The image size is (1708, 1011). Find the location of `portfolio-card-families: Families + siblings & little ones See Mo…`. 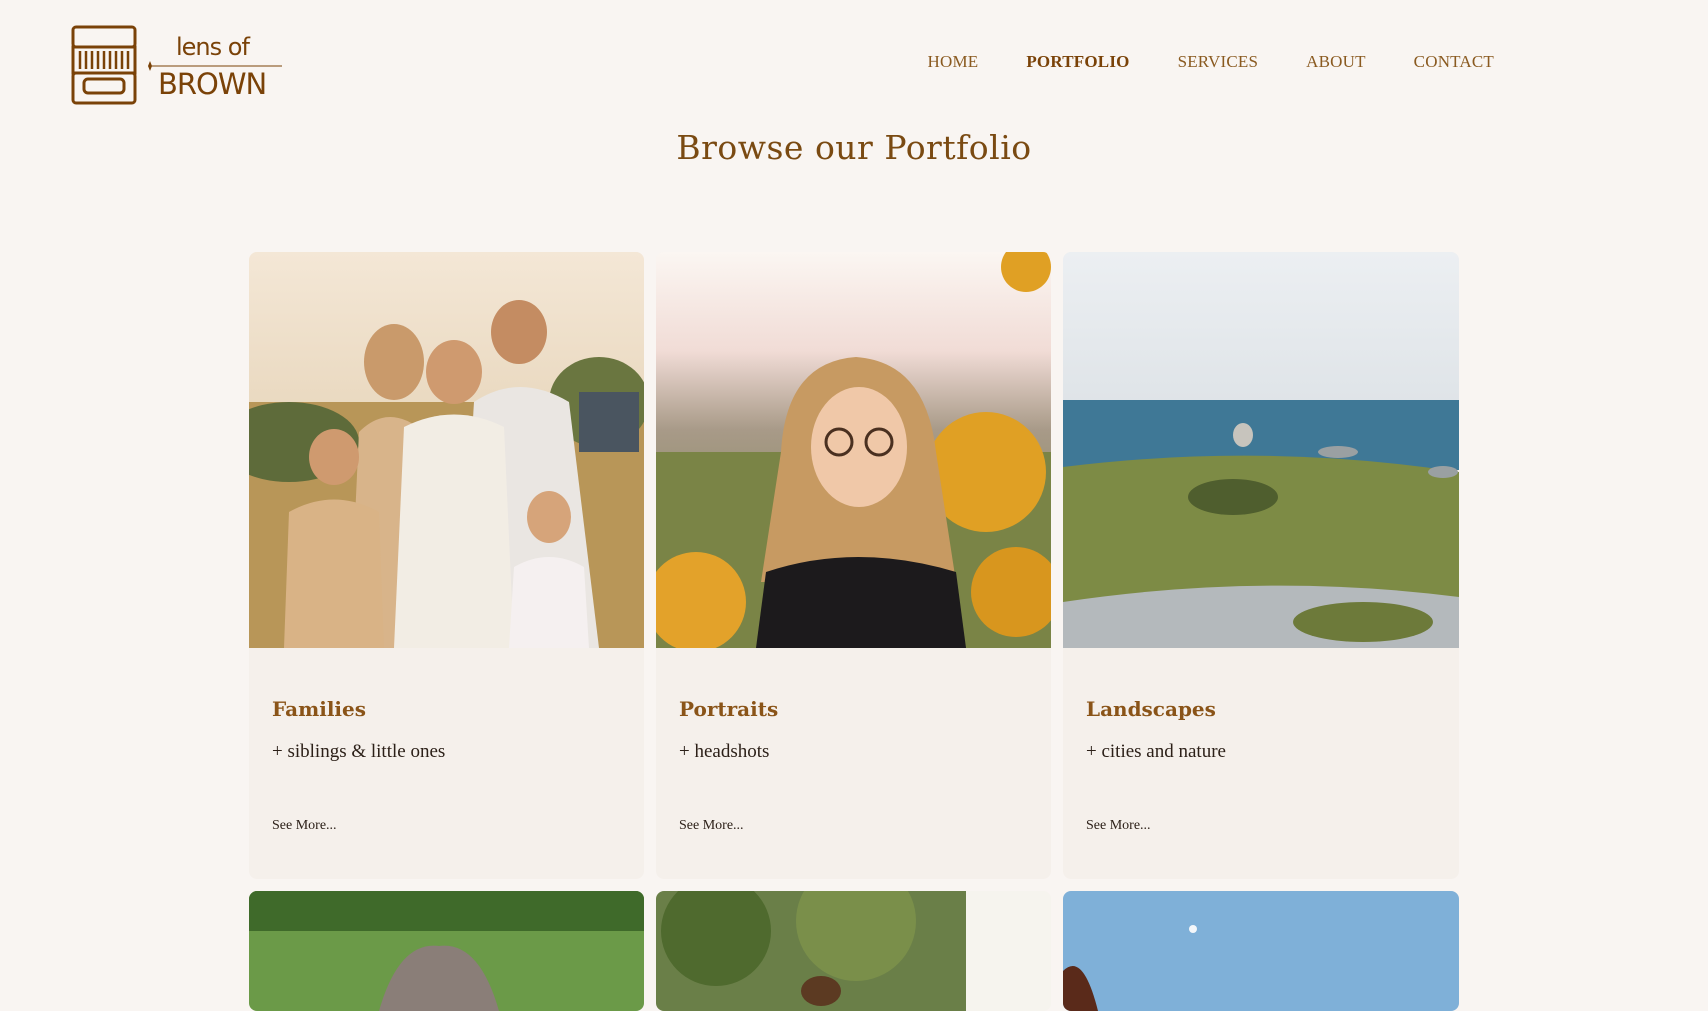

portfolio-card-families: Families + siblings & little ones See Mo… is located at coordinates (446, 565).